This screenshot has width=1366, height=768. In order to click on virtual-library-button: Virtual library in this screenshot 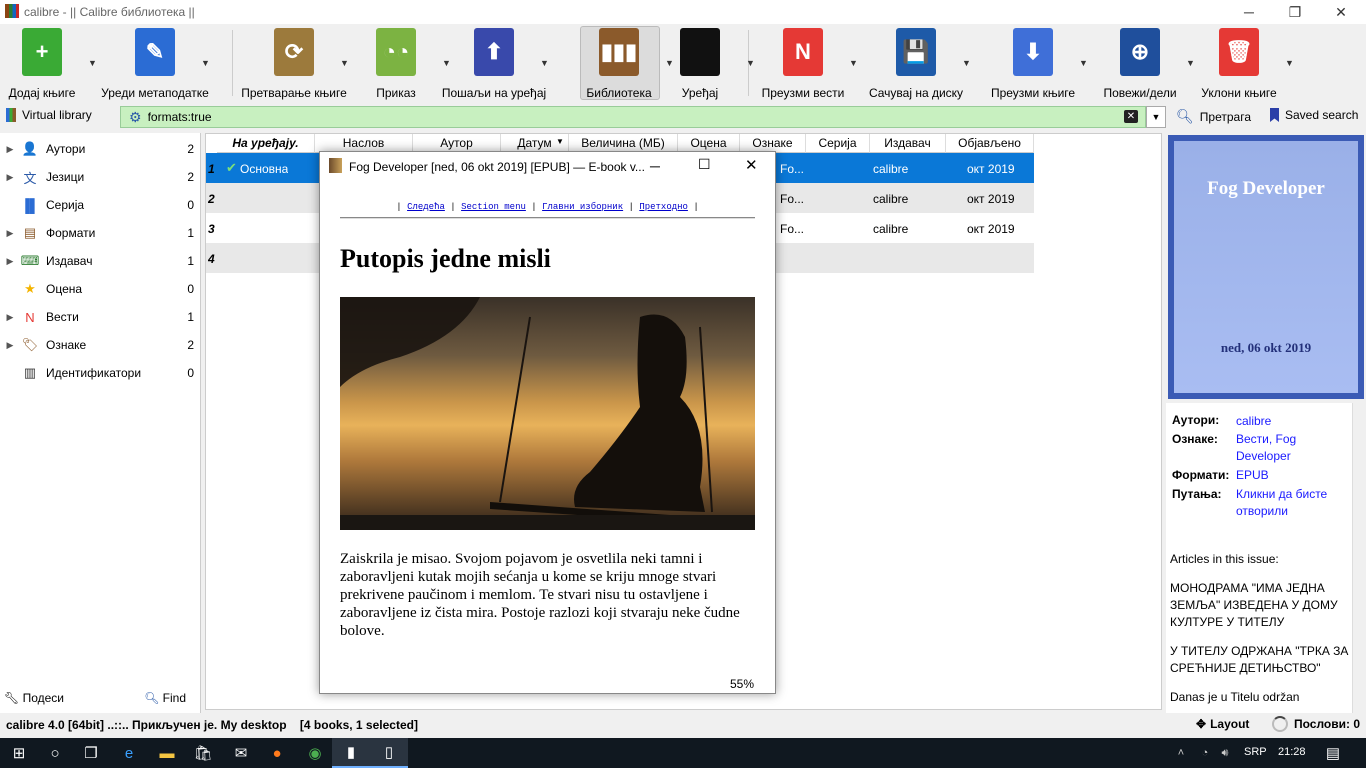, I will do `click(49, 115)`.